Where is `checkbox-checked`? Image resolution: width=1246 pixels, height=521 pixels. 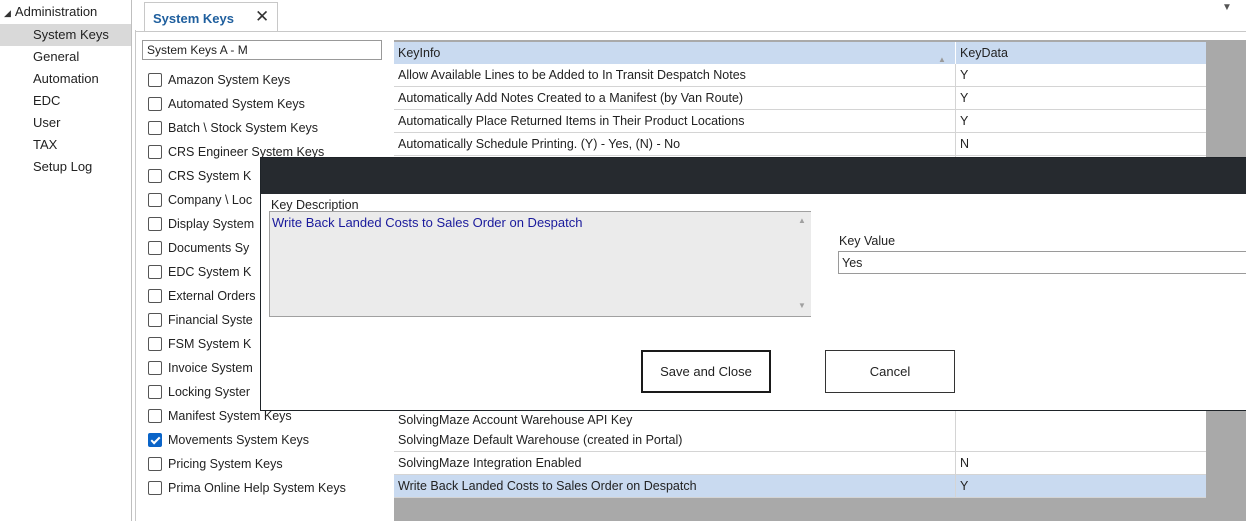 checkbox-checked is located at coordinates (155, 439).